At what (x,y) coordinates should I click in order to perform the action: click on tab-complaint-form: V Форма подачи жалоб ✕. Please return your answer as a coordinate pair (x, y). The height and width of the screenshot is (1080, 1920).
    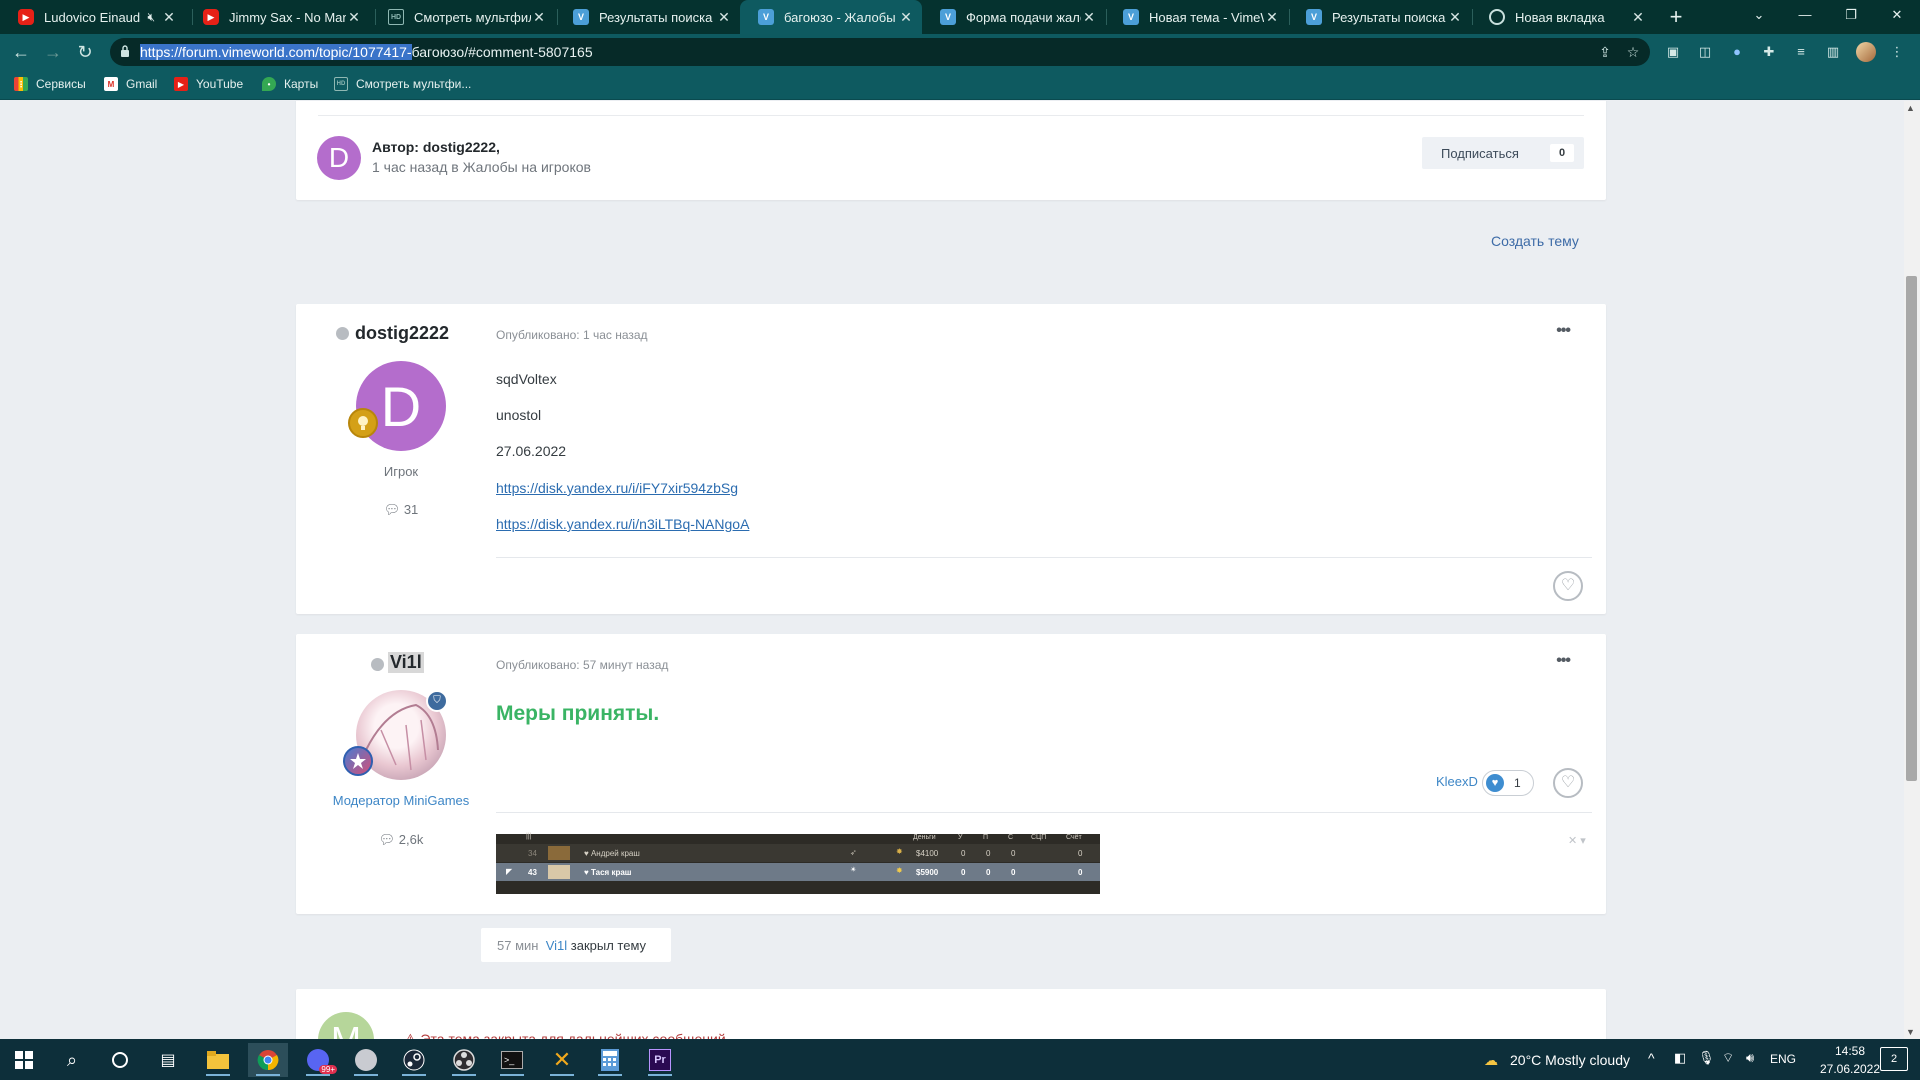
    Looking at the image, I should click on (1013, 17).